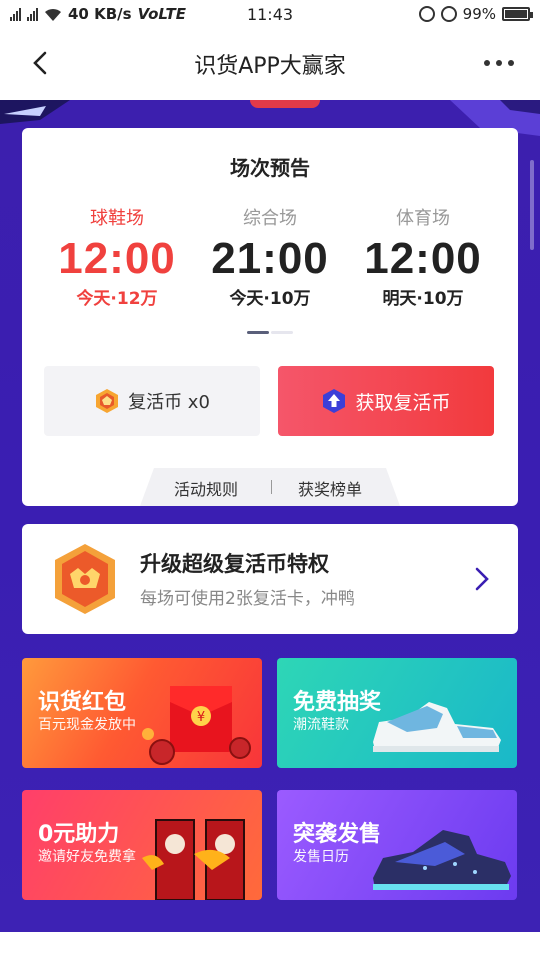 The width and height of the screenshot is (540, 960). I want to click on nav-bar: 识货APP大赢家, so click(270, 64).